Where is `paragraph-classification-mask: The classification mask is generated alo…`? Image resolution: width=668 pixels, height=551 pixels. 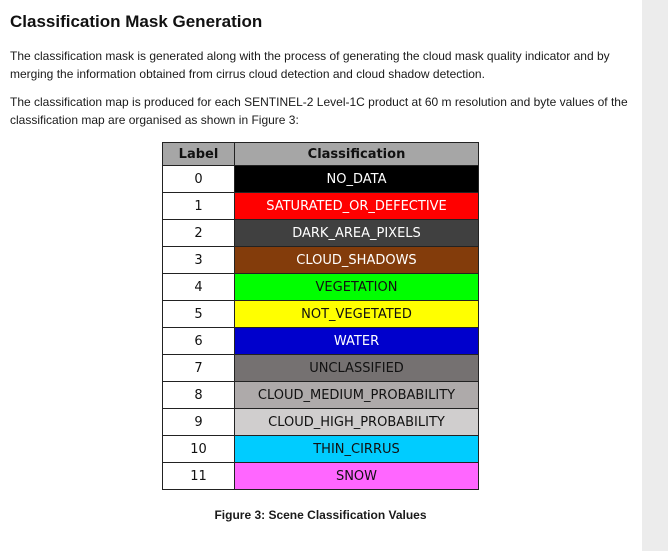
paragraph-classification-mask: The classification mask is generated alo… is located at coordinates (310, 65).